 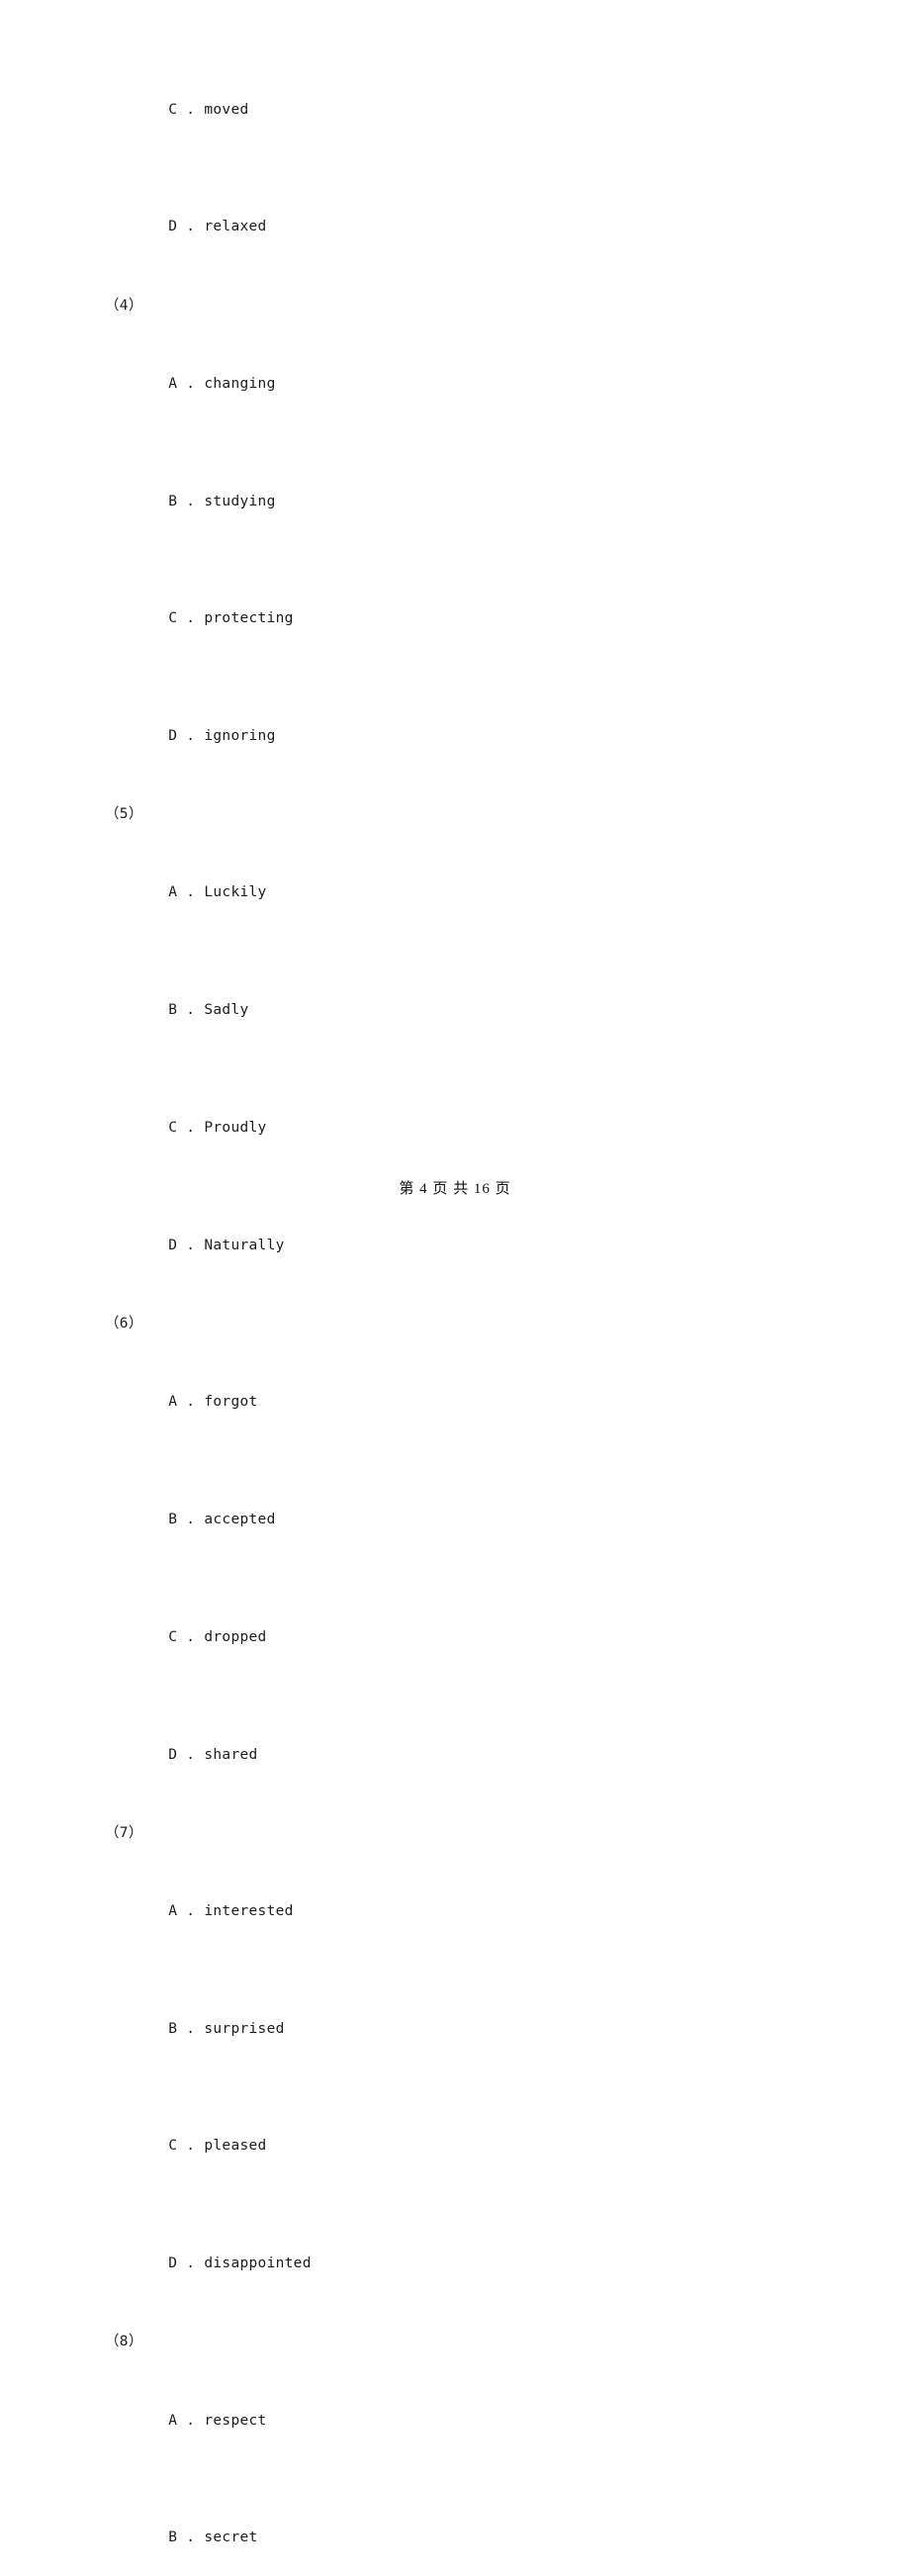 I want to click on option-line: A . changing, so click(x=469, y=384).